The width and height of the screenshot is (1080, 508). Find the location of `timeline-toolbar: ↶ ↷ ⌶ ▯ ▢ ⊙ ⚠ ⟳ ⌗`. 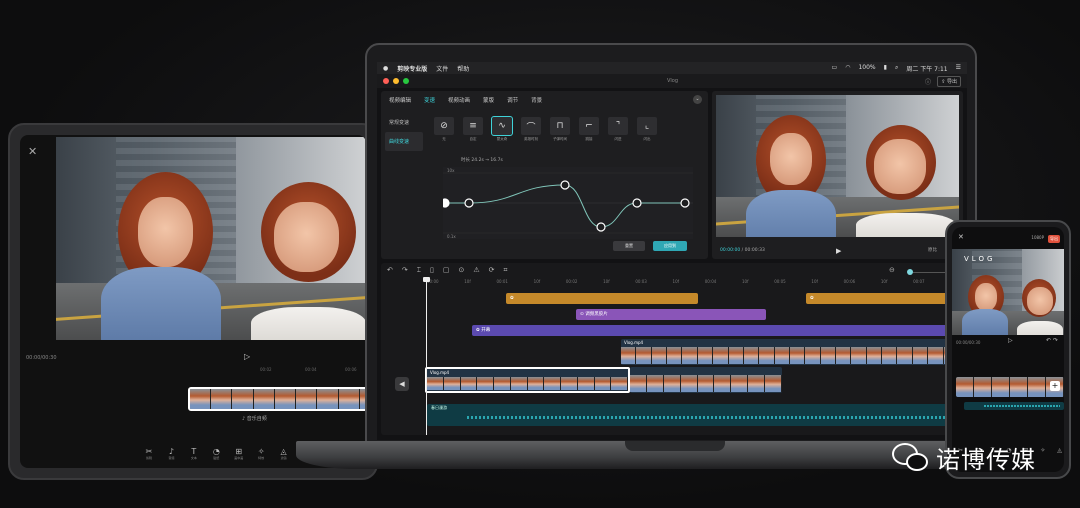

timeline-toolbar: ↶ ↷ ⌶ ▯ ▢ ⊙ ⚠ ⟳ ⌗ is located at coordinates (451, 270).